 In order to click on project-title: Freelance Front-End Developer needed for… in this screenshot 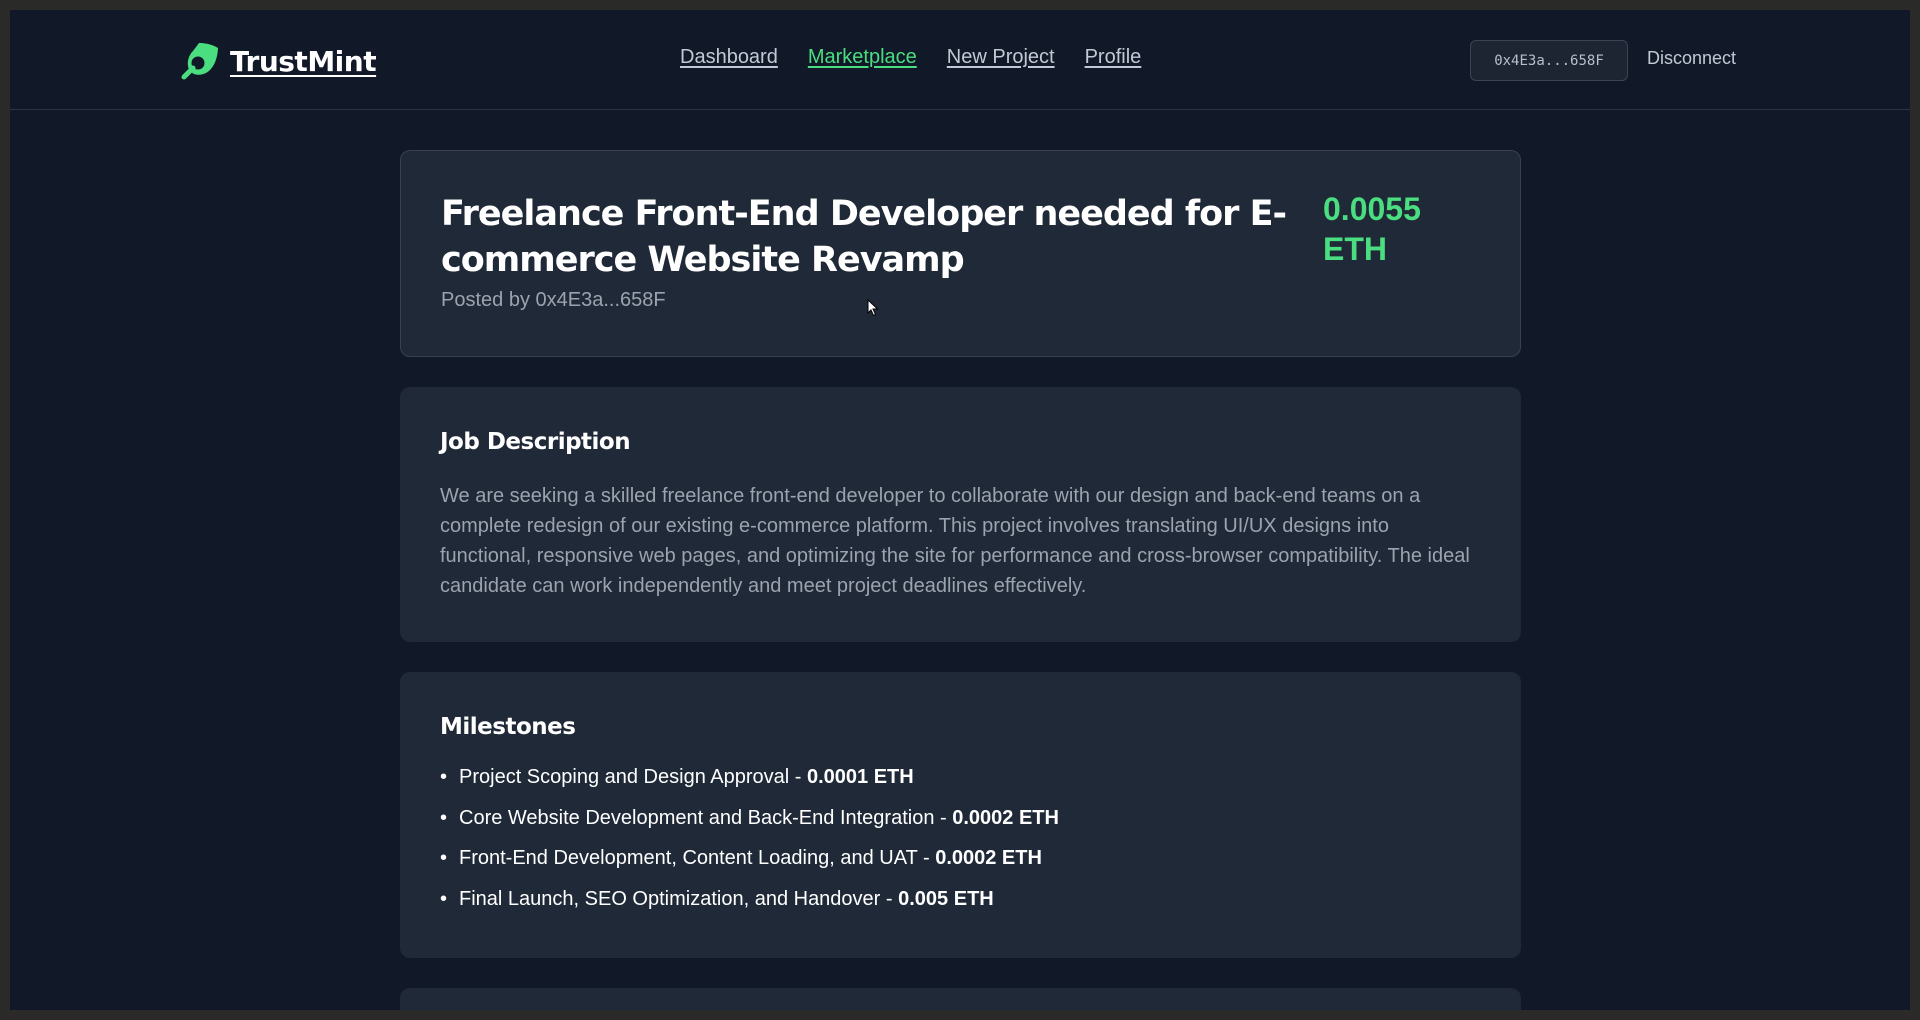, I will do `click(864, 237)`.